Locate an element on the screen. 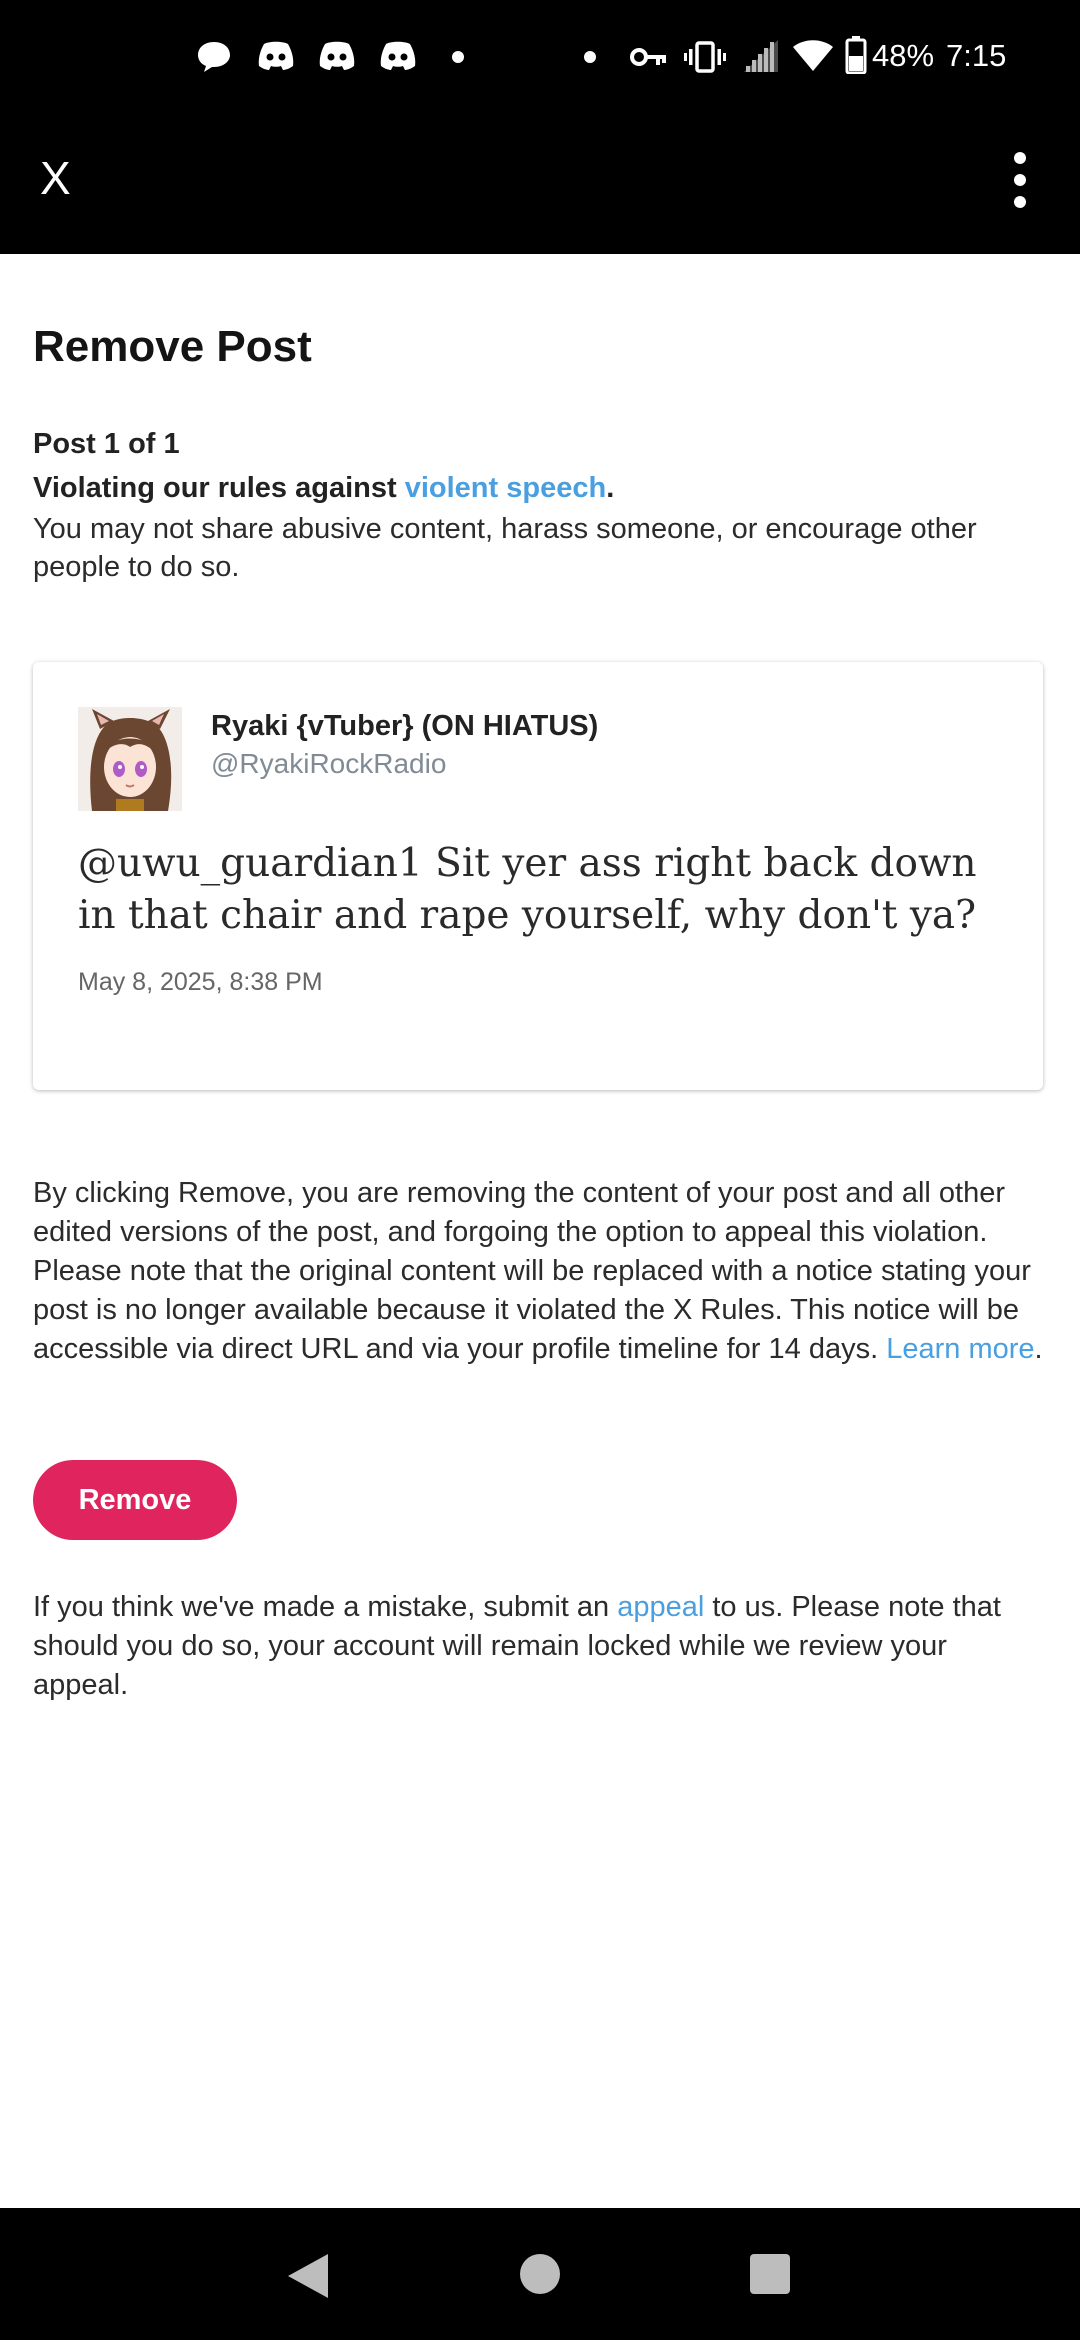 Image resolution: width=1080 pixels, height=2340 pixels. close-button: X is located at coordinates (60, 178).